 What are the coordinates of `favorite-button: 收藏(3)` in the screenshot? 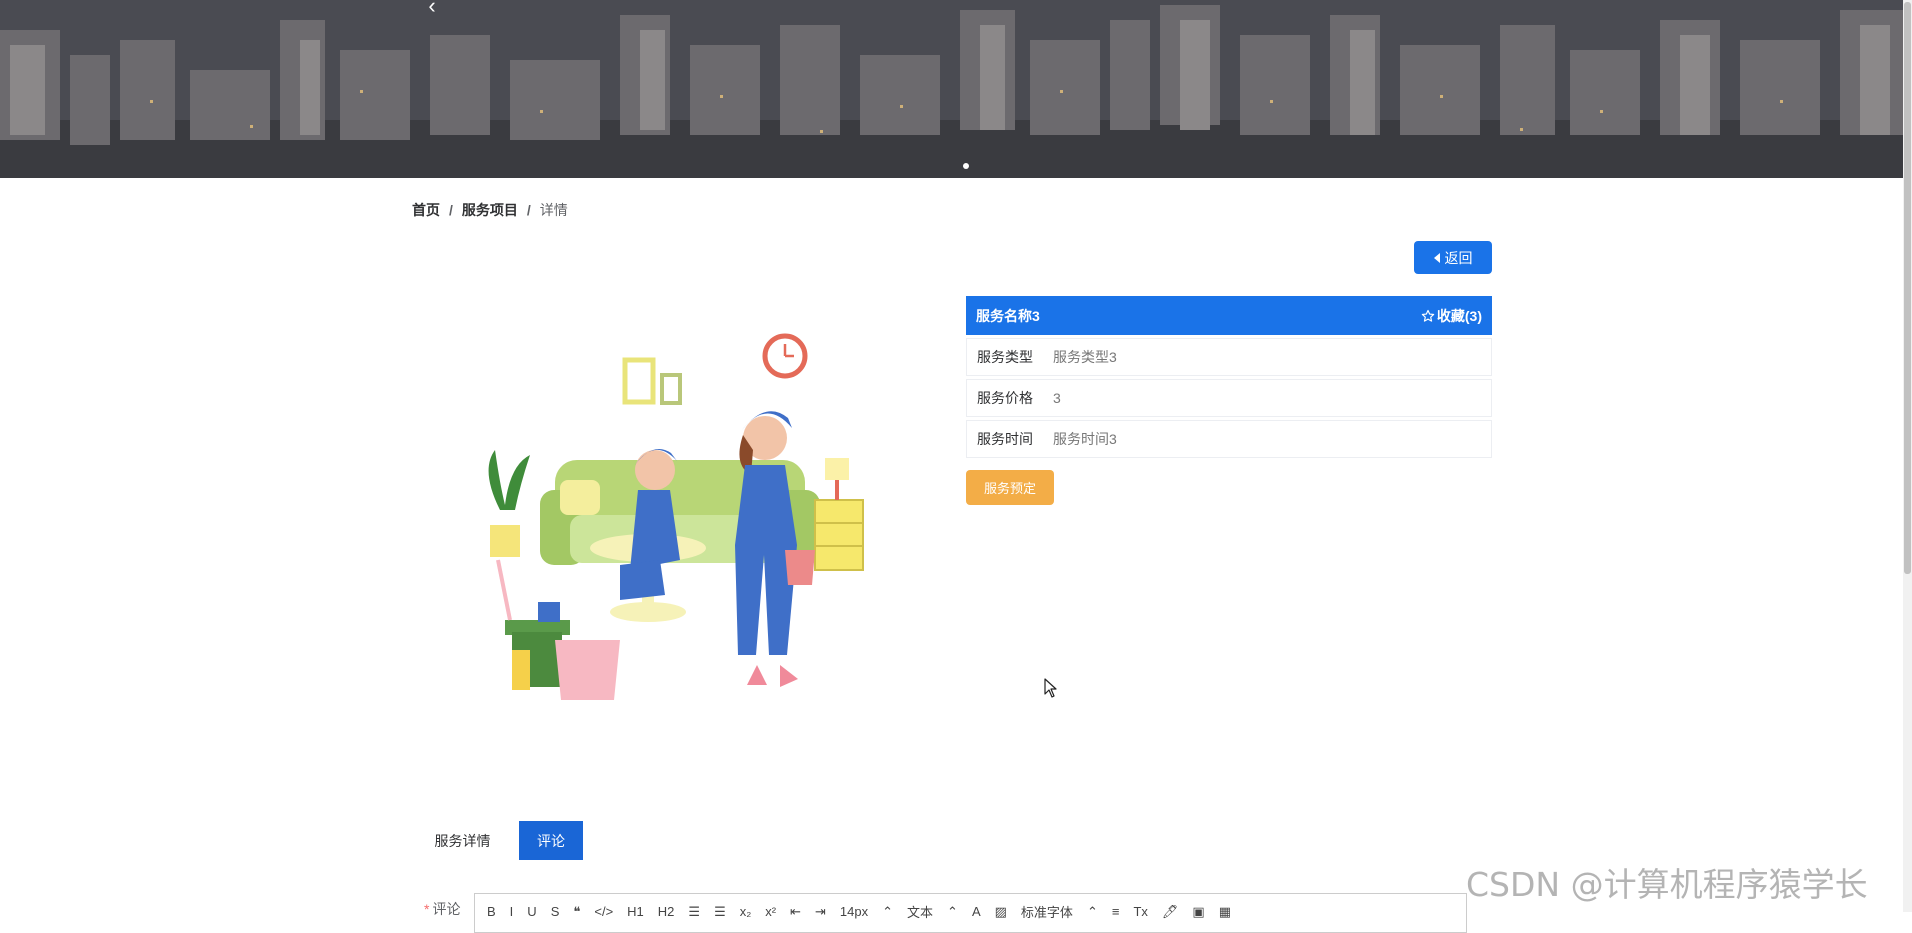 It's located at (1451, 316).